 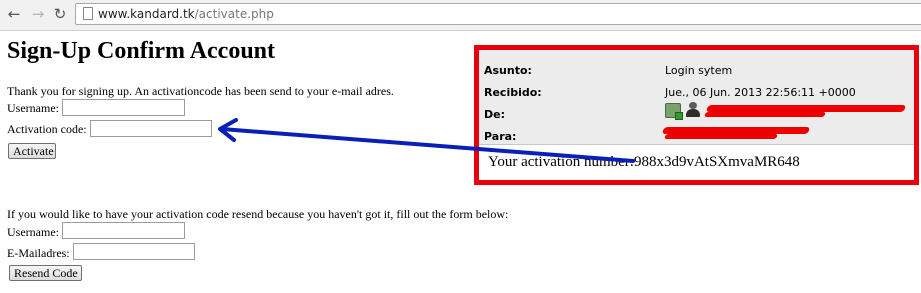 I want to click on annotation-arrow, so click(x=426, y=140).